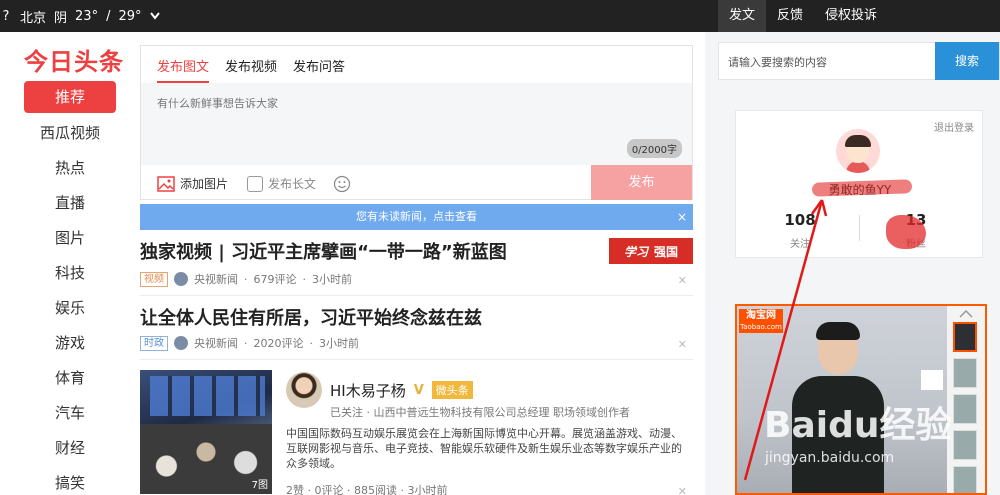  Describe the element at coordinates (859, 184) in the screenshot. I see `user-card: 退出登录 勇敢的鱼YY 108 关注 13 粉丝` at that location.